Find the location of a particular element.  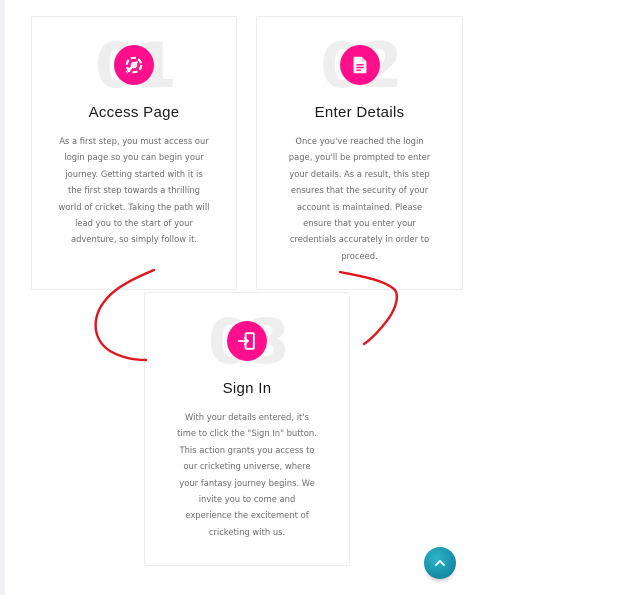

chevron-up-icon is located at coordinates (440, 563).